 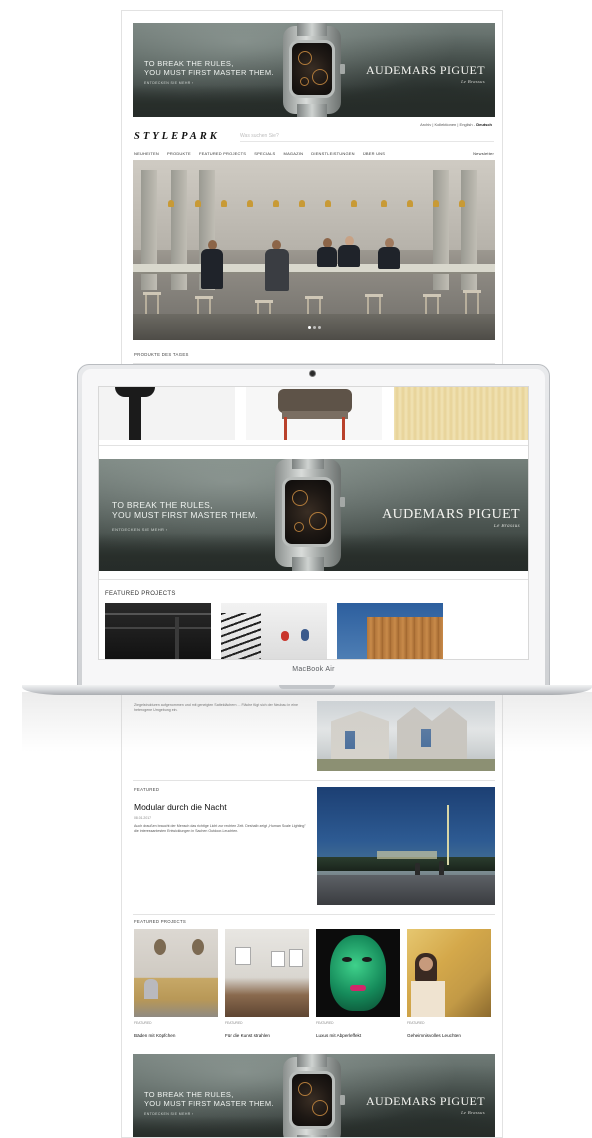 I want to click on project-card: FEATURED Luxus mit Abperleffekt, so click(x=358, y=983).